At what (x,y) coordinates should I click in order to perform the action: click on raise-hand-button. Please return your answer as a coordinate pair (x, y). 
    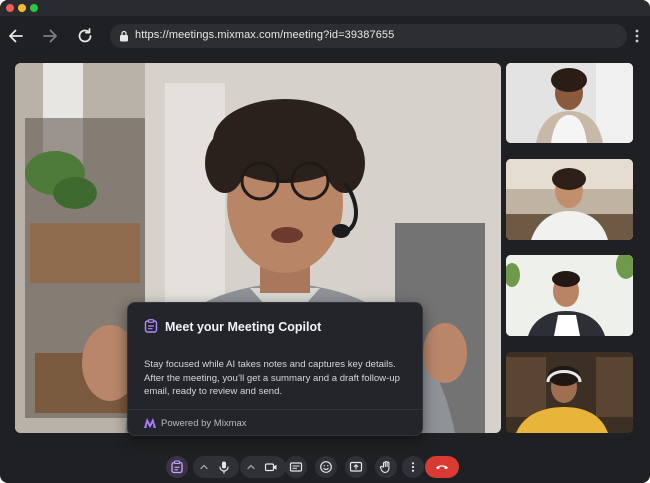
    Looking at the image, I should click on (386, 467).